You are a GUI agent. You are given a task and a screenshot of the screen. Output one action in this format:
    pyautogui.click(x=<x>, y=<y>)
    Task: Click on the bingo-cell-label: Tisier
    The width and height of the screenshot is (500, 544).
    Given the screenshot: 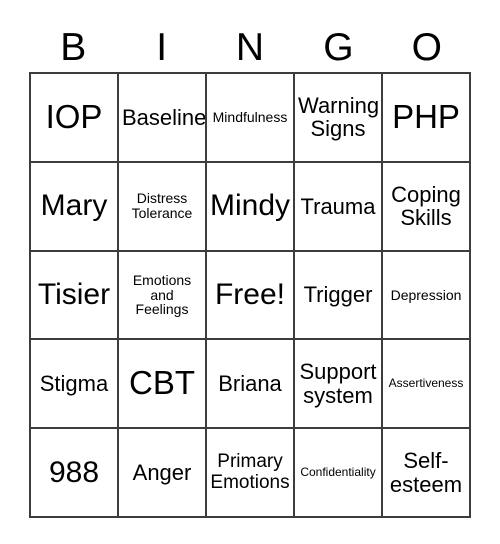 What is the action you would take?
    pyautogui.click(x=74, y=295)
    